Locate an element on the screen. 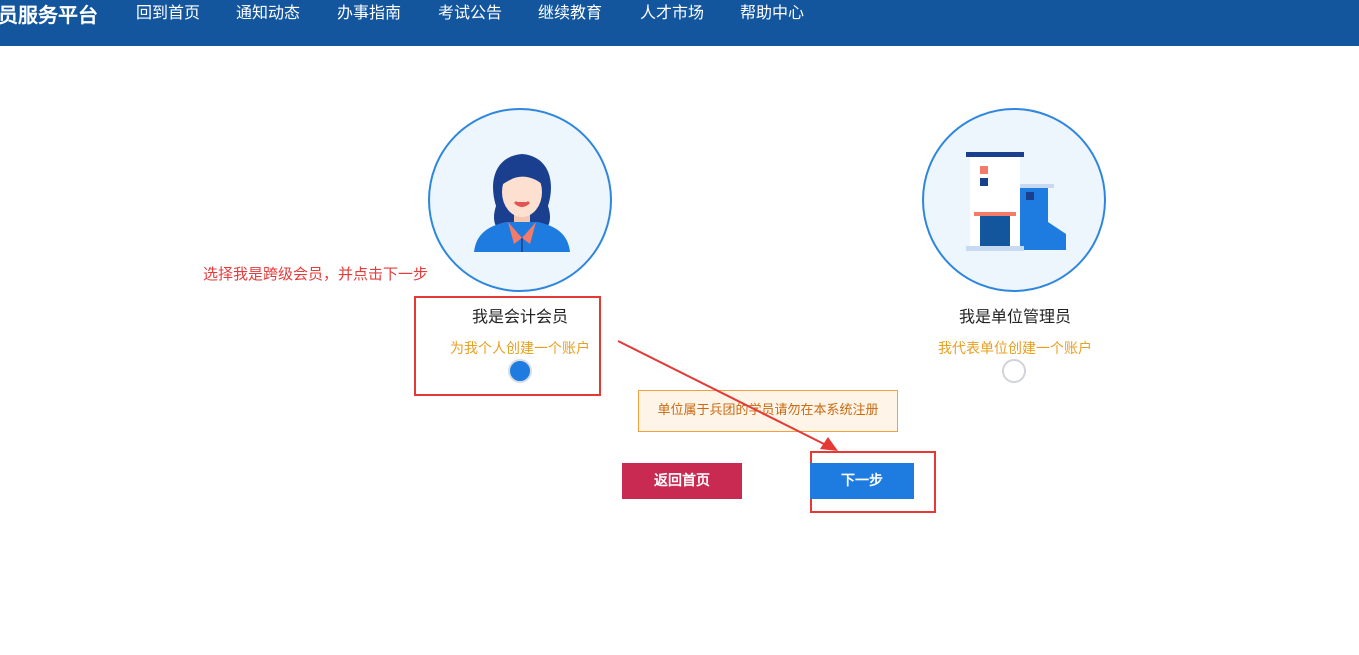 This screenshot has width=1359, height=655. next-step-button: 下一步 is located at coordinates (862, 481).